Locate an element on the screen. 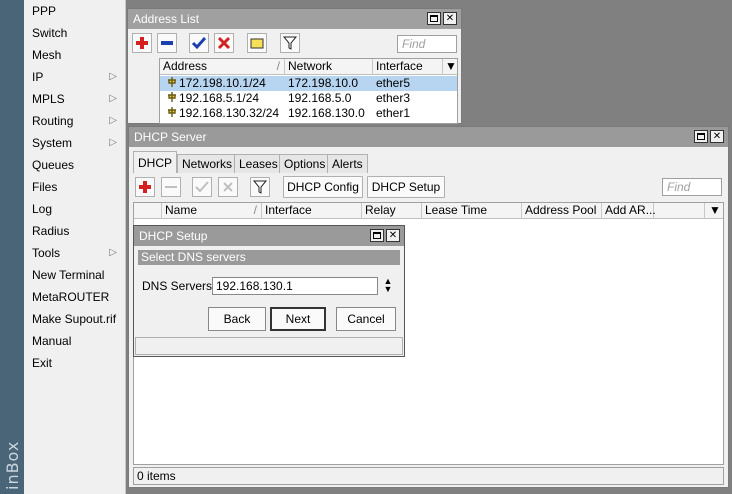  address-grid-header: Address / Network Interface ▼ is located at coordinates (308, 67).